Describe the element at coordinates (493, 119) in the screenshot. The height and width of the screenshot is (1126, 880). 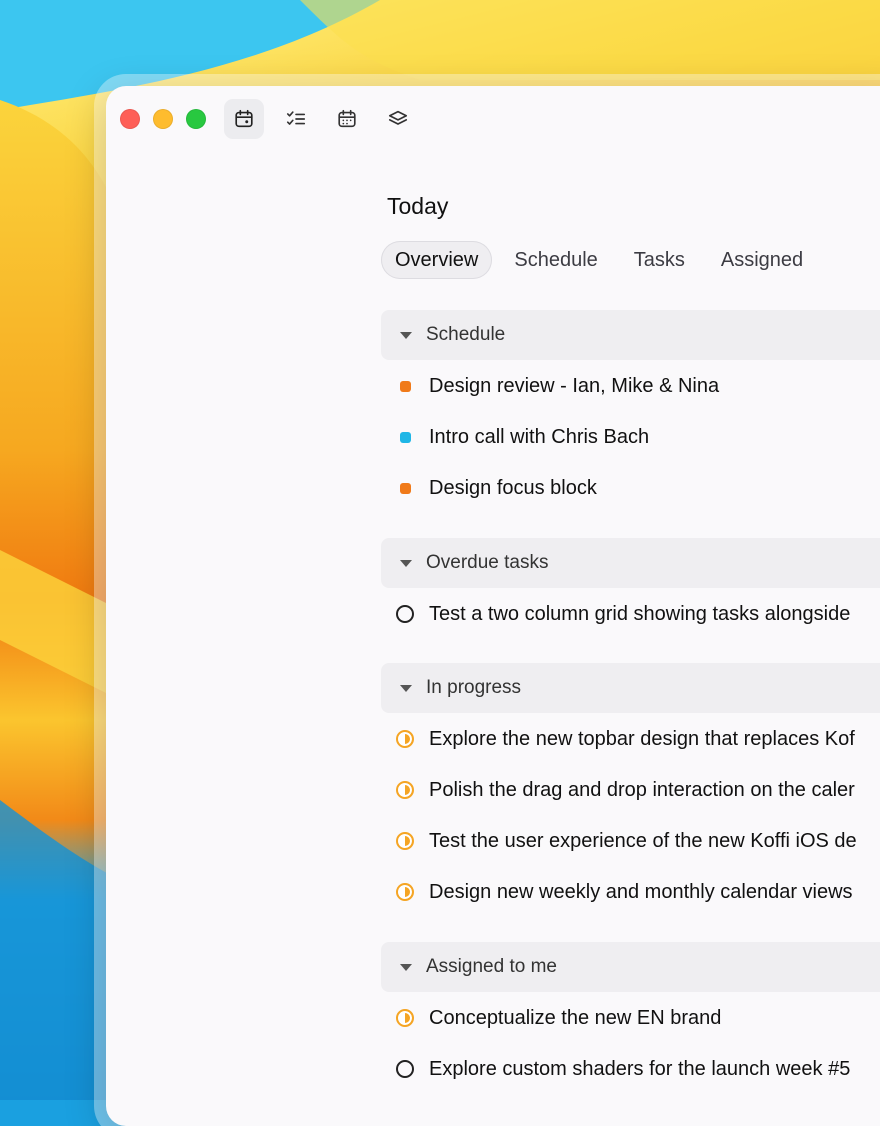
I see `window-toolbar` at that location.